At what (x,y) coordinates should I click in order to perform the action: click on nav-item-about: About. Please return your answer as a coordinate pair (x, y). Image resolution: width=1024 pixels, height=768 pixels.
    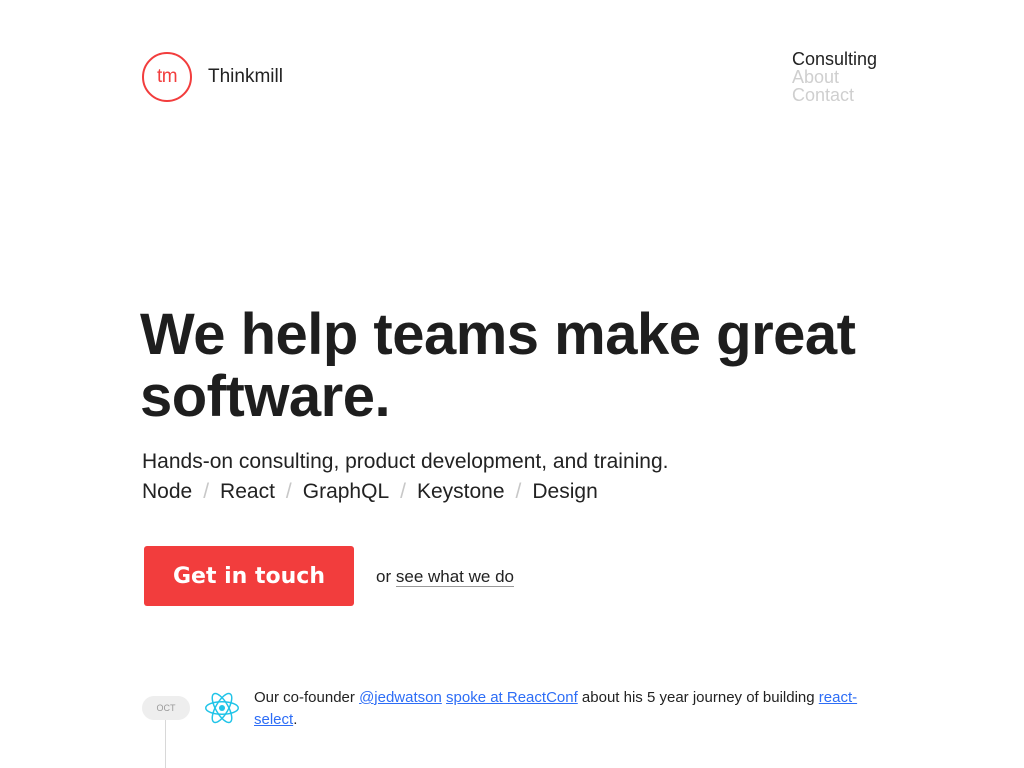
    Looking at the image, I should click on (834, 77).